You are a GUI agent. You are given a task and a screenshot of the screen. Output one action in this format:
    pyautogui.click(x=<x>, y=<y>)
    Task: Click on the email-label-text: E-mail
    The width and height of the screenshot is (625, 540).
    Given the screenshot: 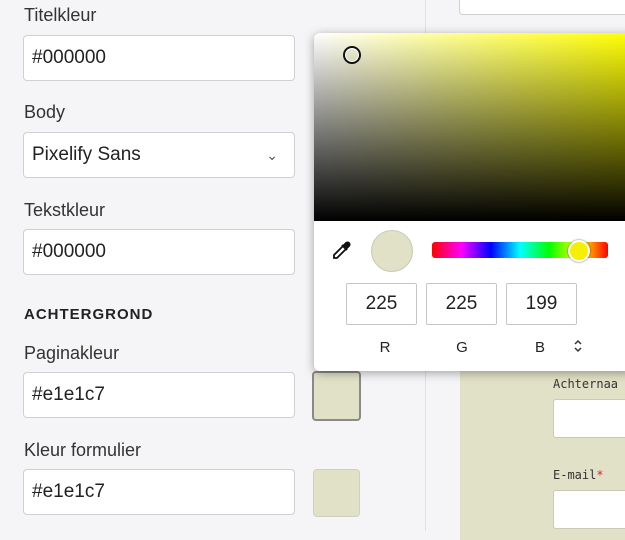 What is the action you would take?
    pyautogui.click(x=575, y=475)
    